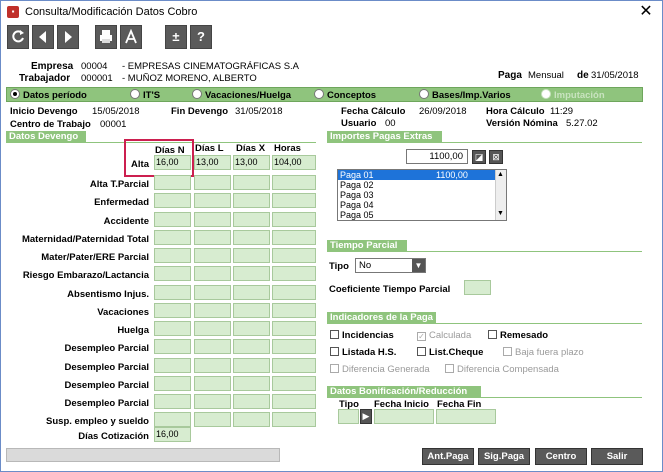  Describe the element at coordinates (362, 335) in the screenshot. I see `chk-incidencias: Incidencias` at that location.